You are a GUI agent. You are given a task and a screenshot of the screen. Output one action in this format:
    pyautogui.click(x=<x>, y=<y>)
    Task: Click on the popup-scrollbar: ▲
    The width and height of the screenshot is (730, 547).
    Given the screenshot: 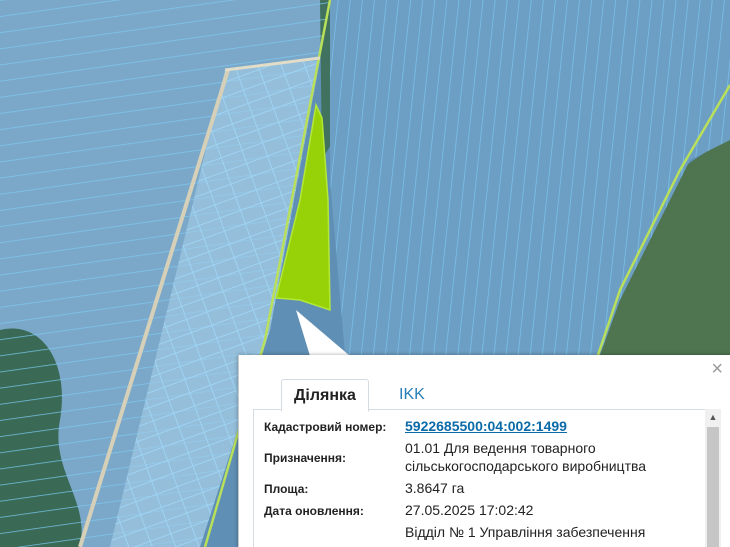 What is the action you would take?
    pyautogui.click(x=713, y=478)
    